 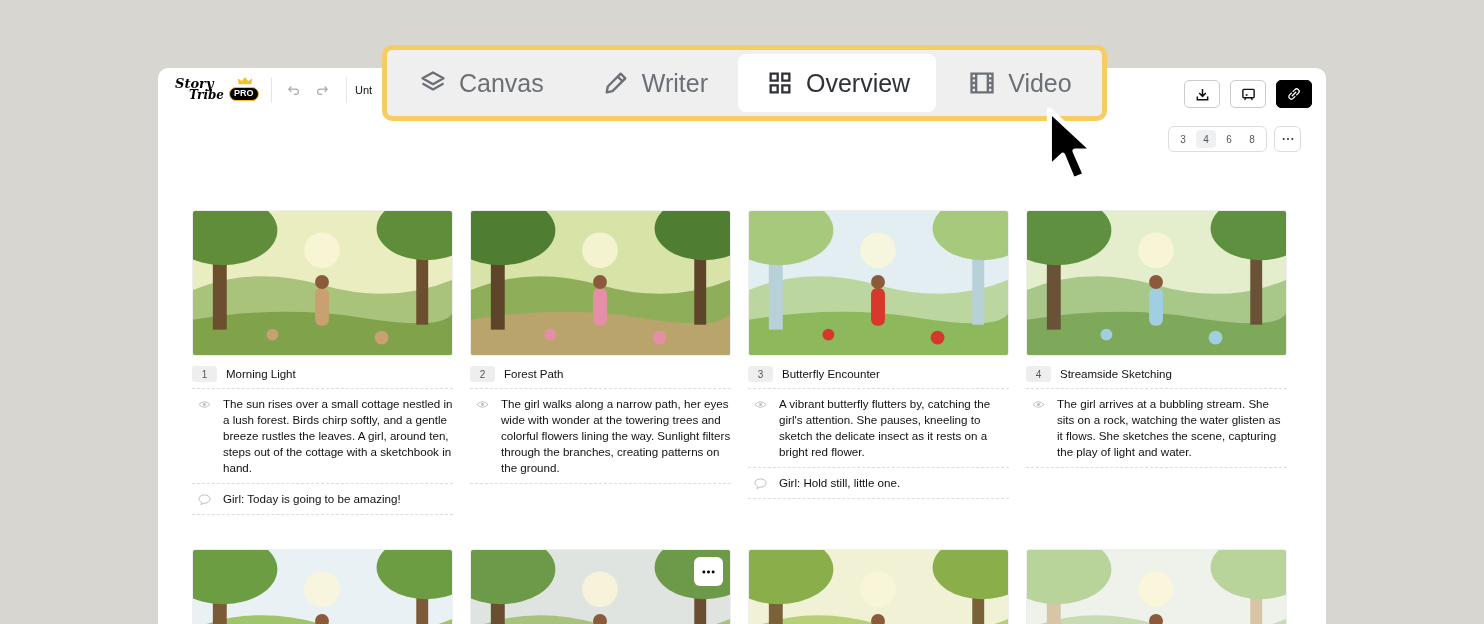 What do you see at coordinates (1172, 428) in the screenshot?
I see `scene-description: The girl arrives at a bubbling stream. She sits on a rock, watching the water glisten as it flows. She sketches the scene, capturing the play of light and water.` at bounding box center [1172, 428].